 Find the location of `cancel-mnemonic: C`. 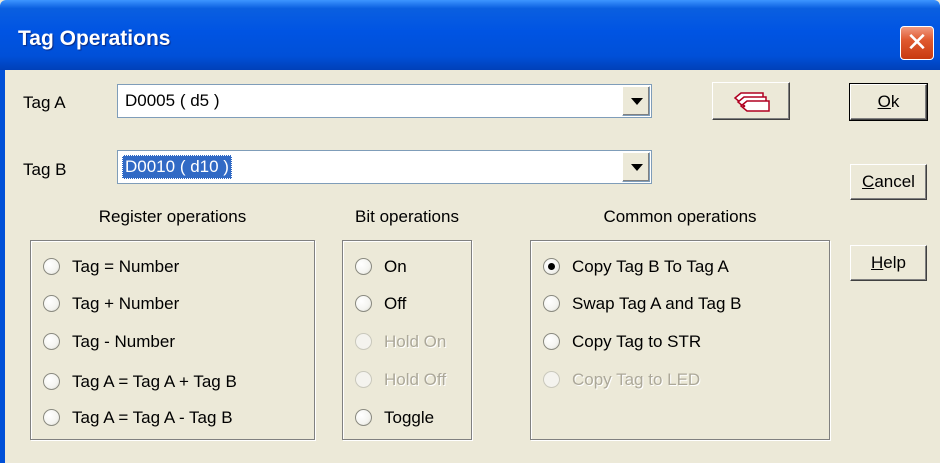

cancel-mnemonic: C is located at coordinates (868, 181).